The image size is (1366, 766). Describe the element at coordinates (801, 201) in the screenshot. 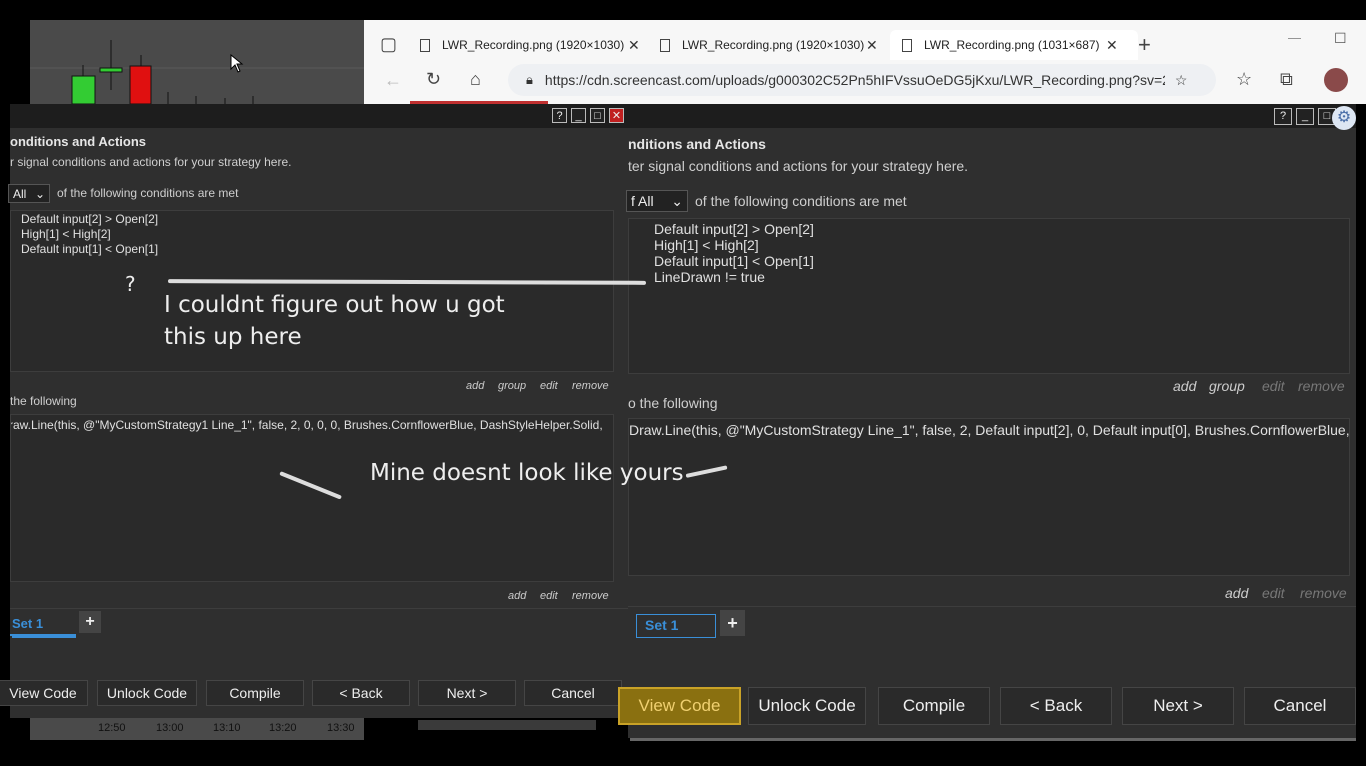

I see `match-suffix: of the following conditions are met` at that location.